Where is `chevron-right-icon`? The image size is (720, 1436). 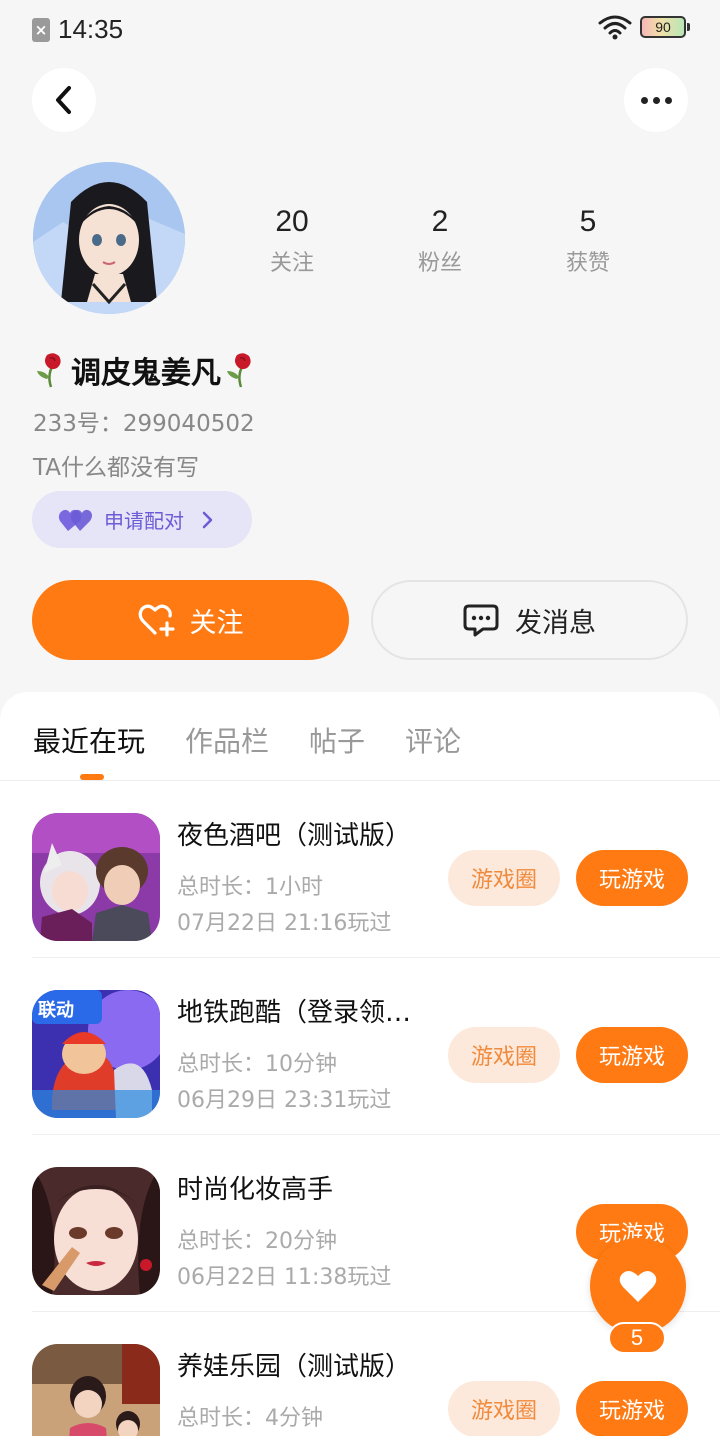
chevron-right-icon is located at coordinates (207, 519).